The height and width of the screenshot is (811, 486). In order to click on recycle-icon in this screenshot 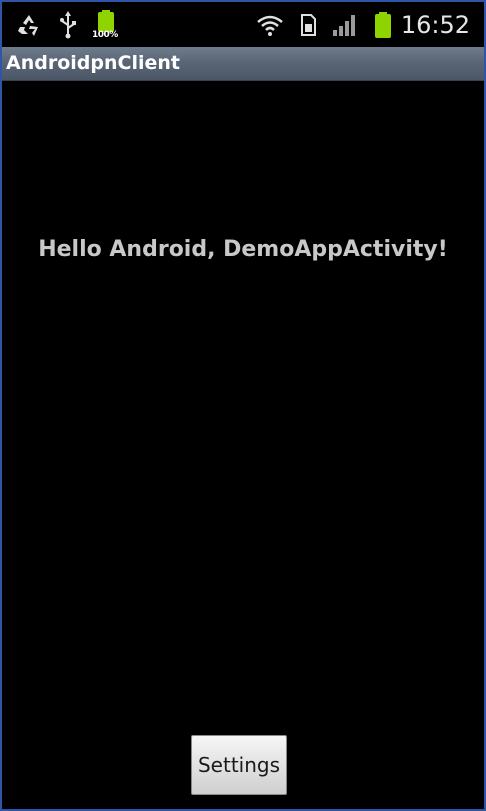, I will do `click(28, 25)`.